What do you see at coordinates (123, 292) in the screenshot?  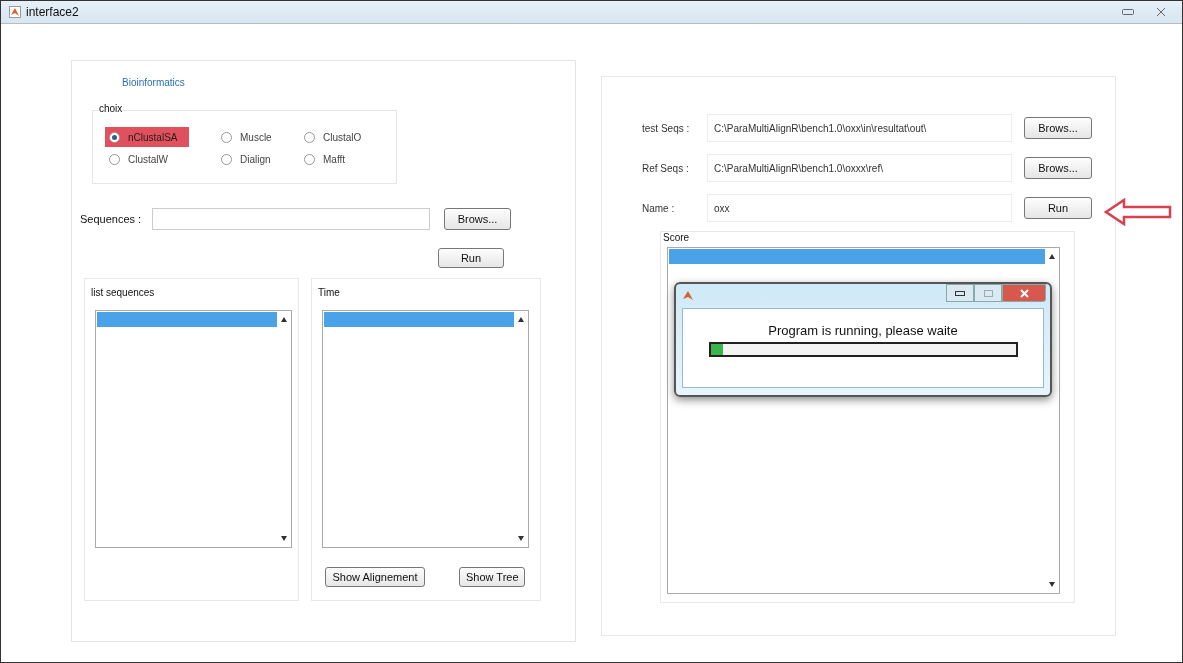 I see `group-label: list sequences` at bounding box center [123, 292].